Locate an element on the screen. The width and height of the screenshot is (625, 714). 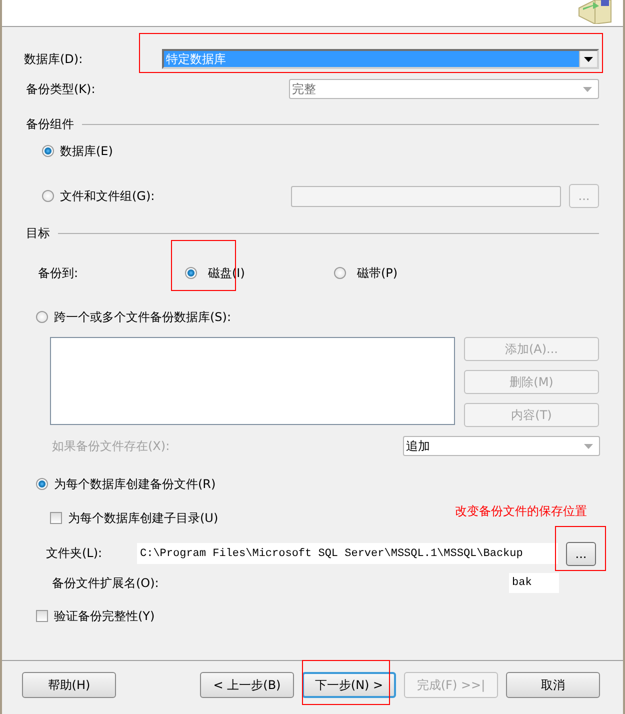
extension-field: bak is located at coordinates (534, 583).